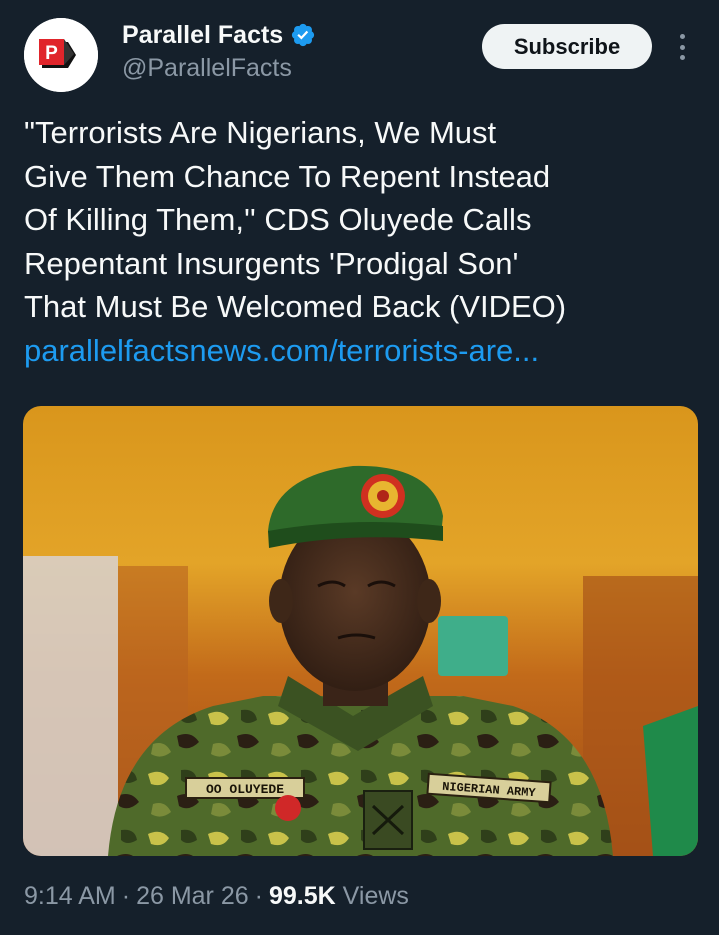  I want to click on avatar-letter: P, so click(51, 53).